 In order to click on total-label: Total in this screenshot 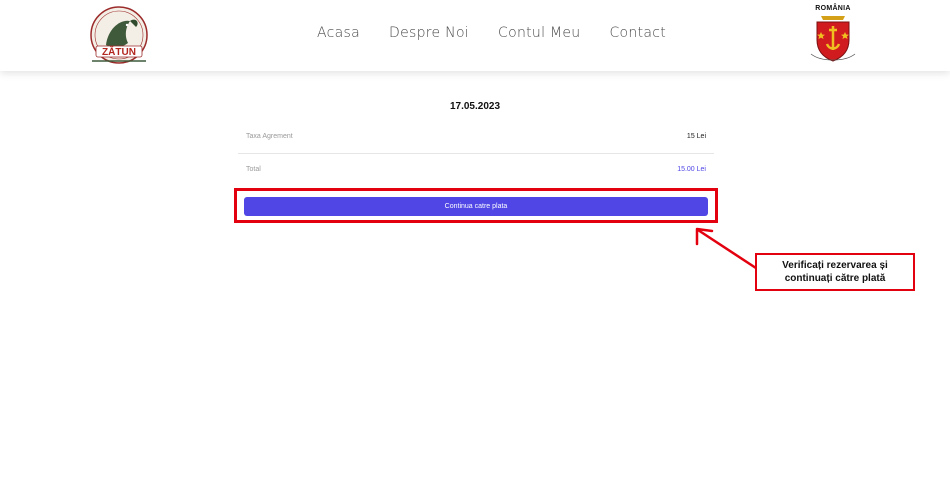, I will do `click(253, 169)`.